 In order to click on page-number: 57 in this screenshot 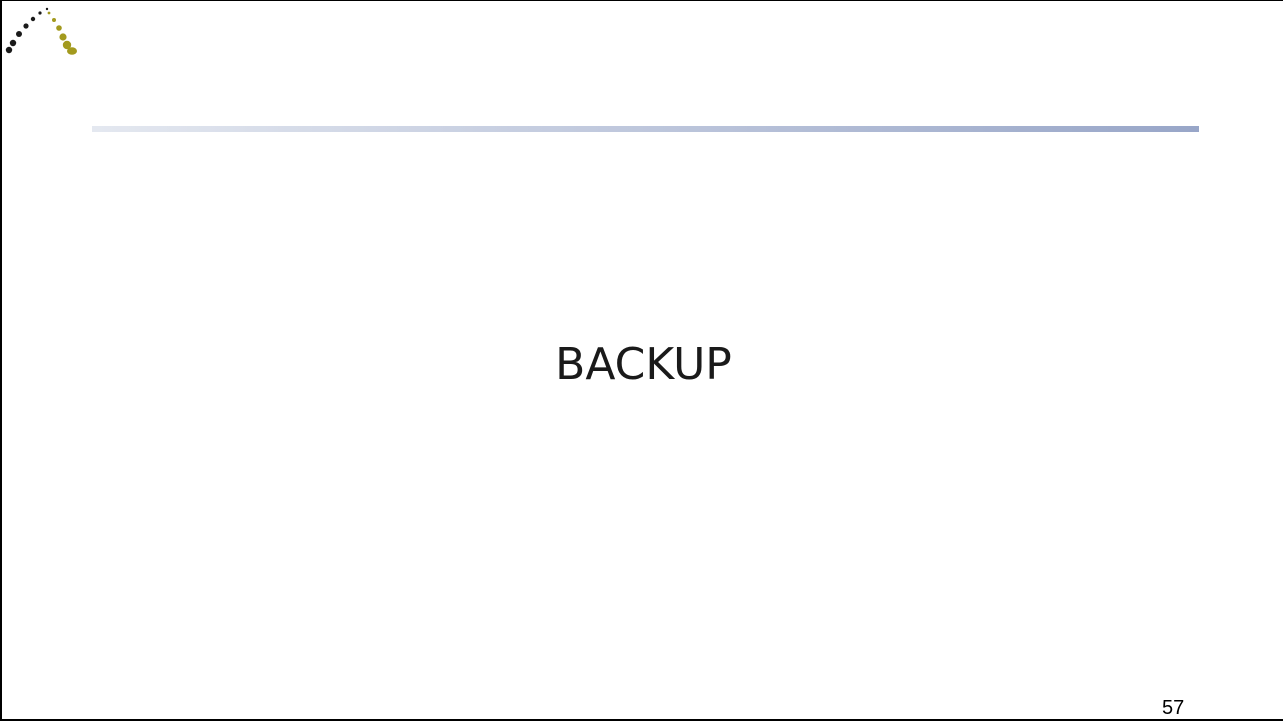, I will do `click(1173, 708)`.